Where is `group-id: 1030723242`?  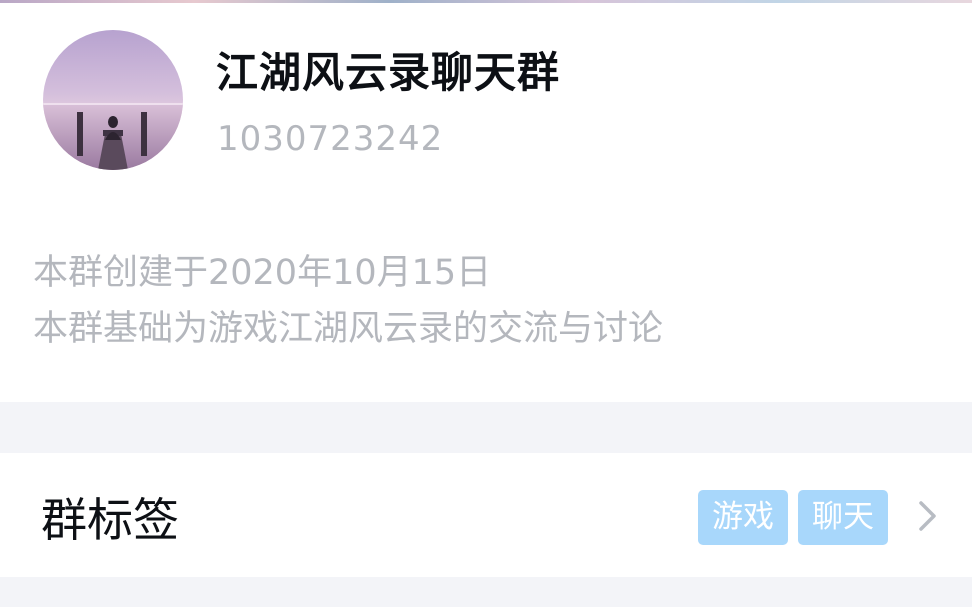
group-id: 1030723242 is located at coordinates (330, 139).